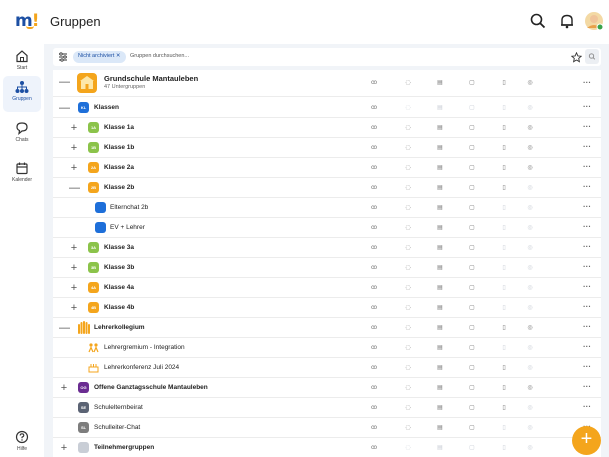 The height and width of the screenshot is (457, 609). Describe the element at coordinates (22, 94) in the screenshot. I see `sidebar-item-gruppen: Gruppen` at that location.